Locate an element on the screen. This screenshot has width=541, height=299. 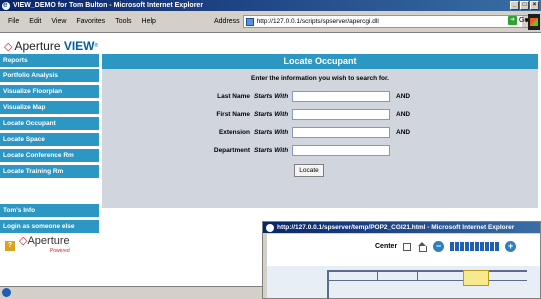
powered-label: Powered is located at coordinates (59, 251).